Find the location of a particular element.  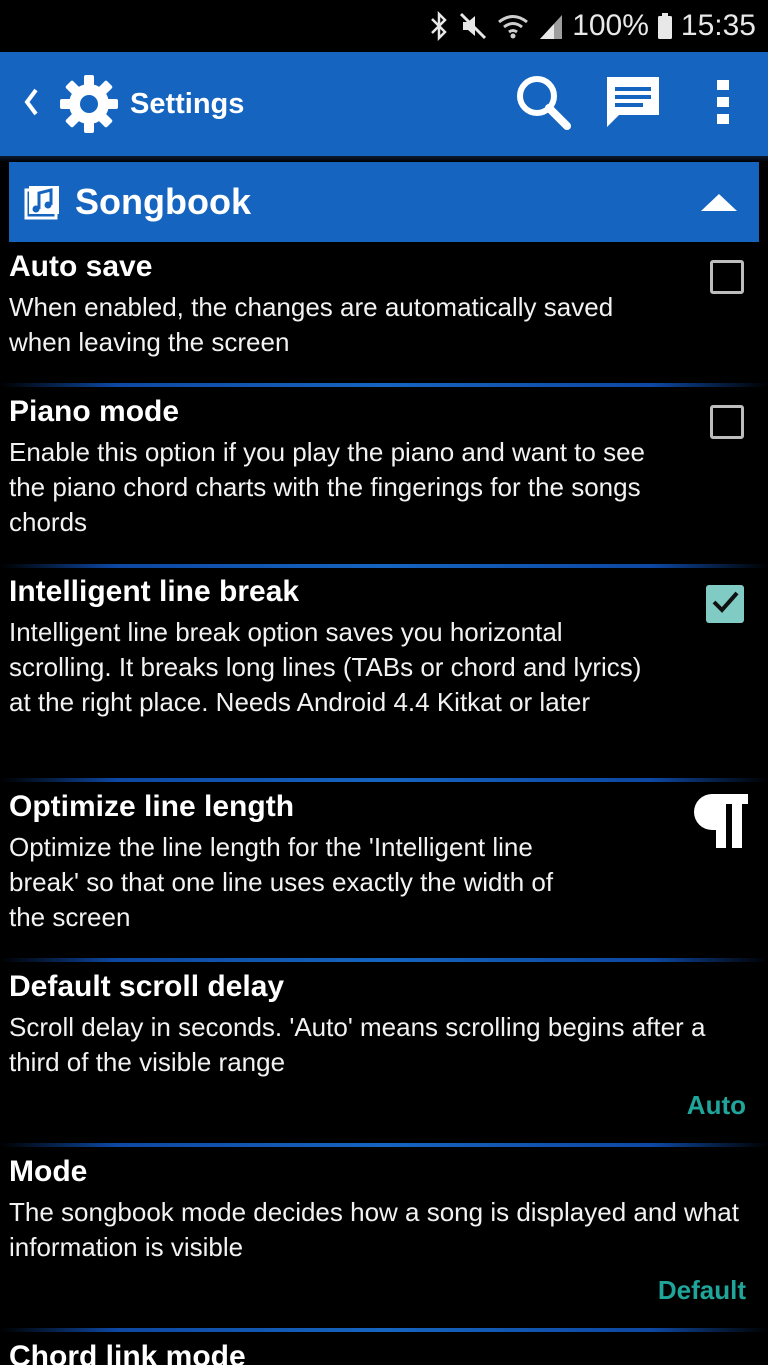

more-options-button is located at coordinates (723, 104).